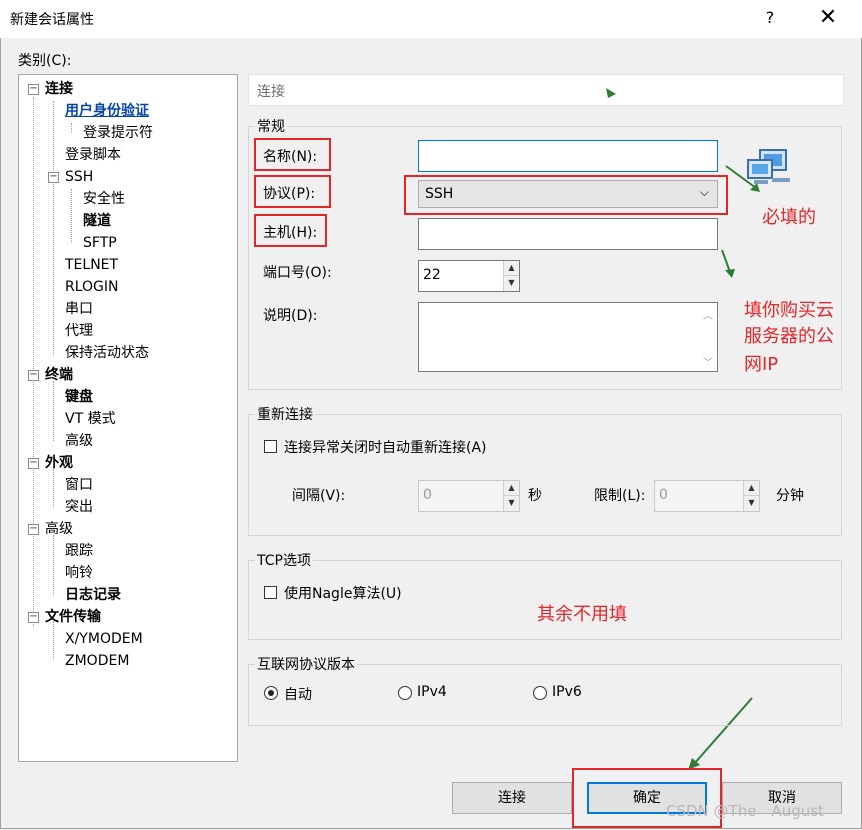 Image resolution: width=862 pixels, height=830 pixels. Describe the element at coordinates (270, 592) in the screenshot. I see `nagle-checkbox` at that location.